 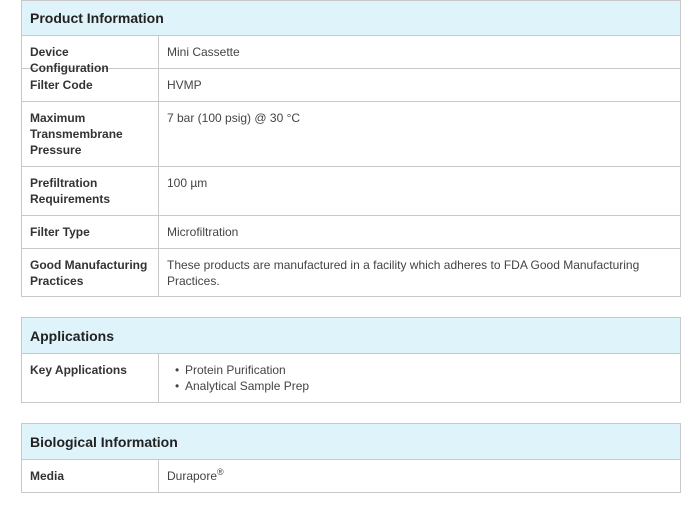 What do you see at coordinates (90, 55) in the screenshot?
I see `spec-label: Device Configuration` at bounding box center [90, 55].